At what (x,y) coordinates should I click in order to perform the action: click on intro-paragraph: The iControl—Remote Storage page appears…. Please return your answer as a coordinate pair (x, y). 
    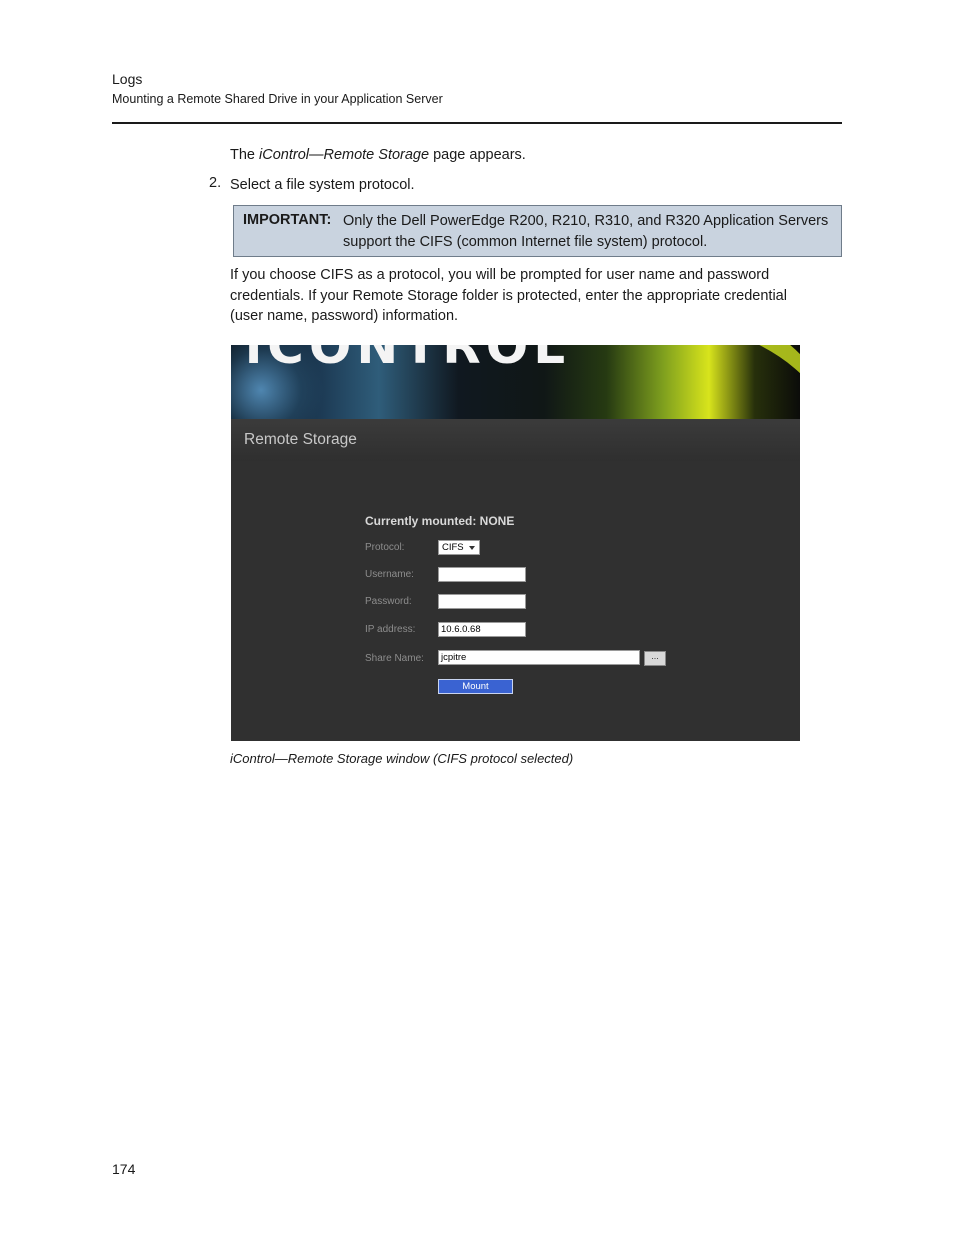
    Looking at the image, I should click on (378, 155).